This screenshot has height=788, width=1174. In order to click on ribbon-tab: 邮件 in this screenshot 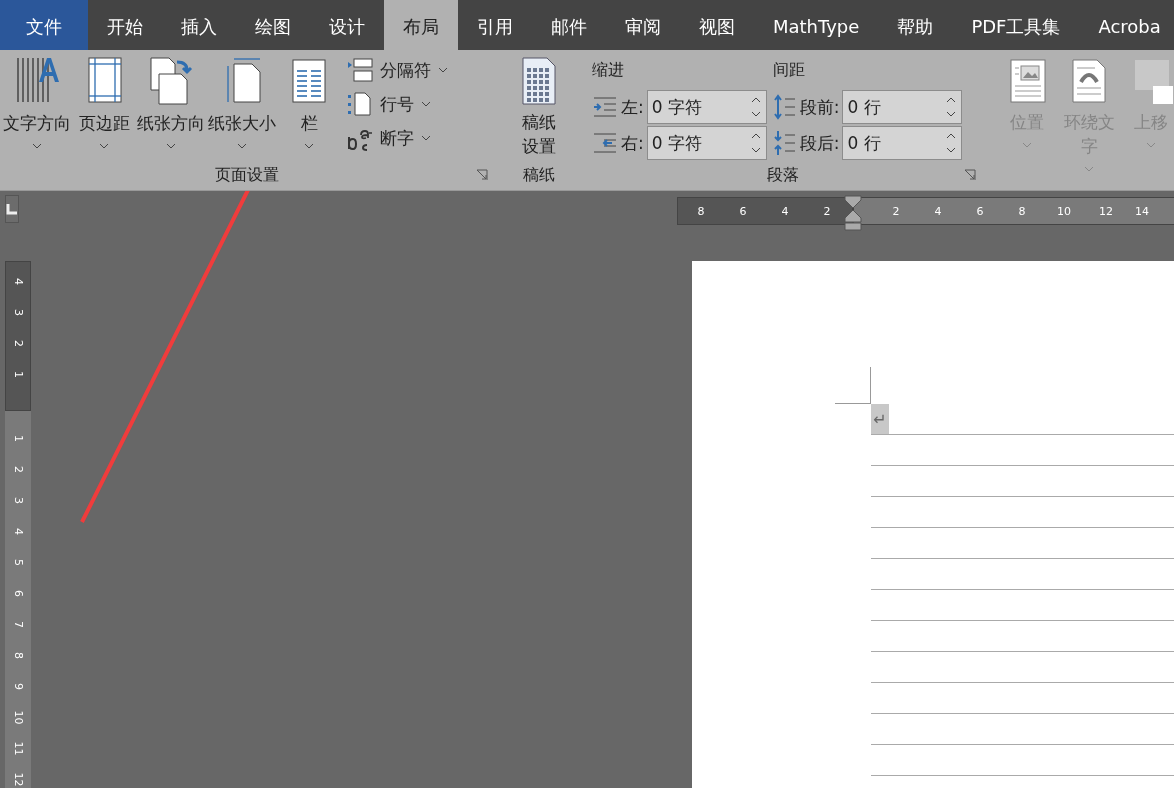, I will do `click(569, 25)`.